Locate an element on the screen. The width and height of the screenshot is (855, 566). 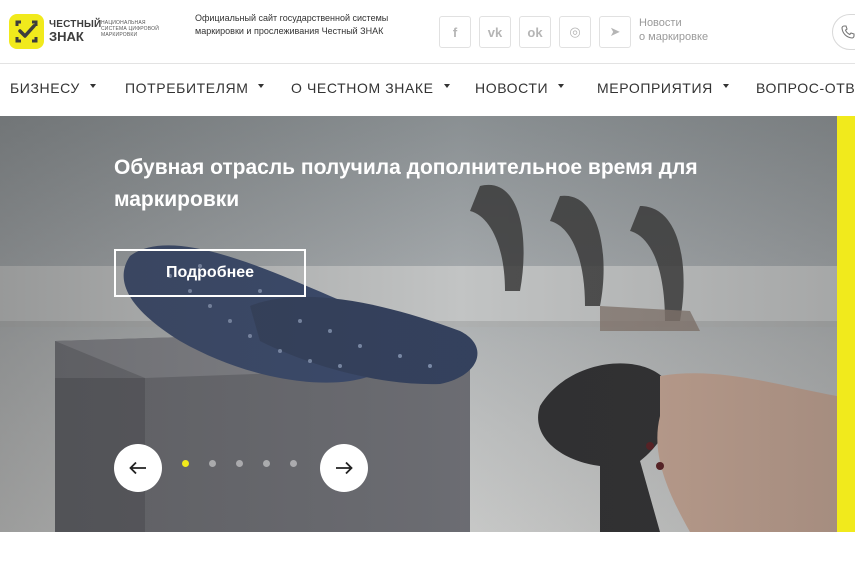
logo-wordmark: ЧЕСТНЫЙ ЗНАК is located at coordinates (75, 31).